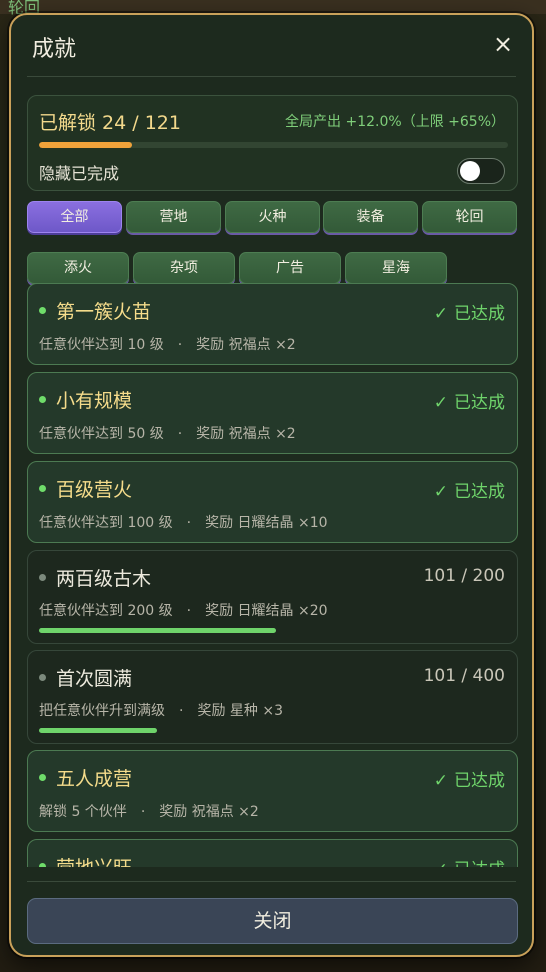 The image size is (546, 972). I want to click on filter-tab-5: 添火, so click(78, 268).